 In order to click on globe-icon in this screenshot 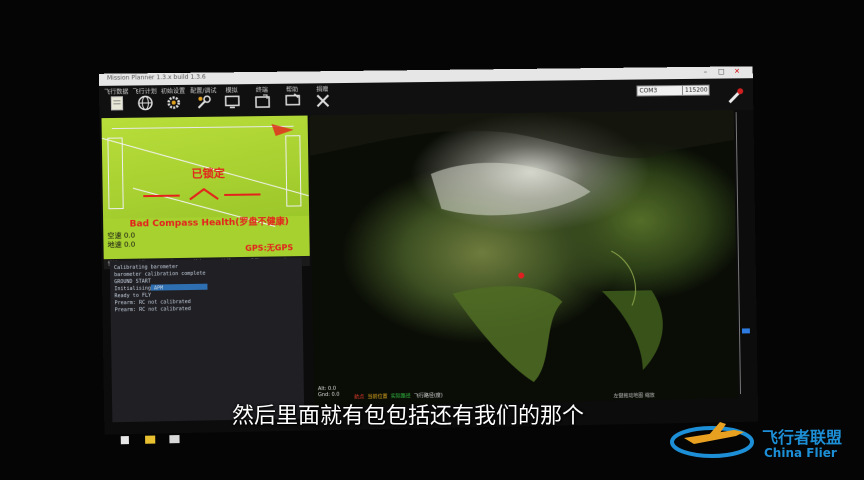, I will do `click(144, 102)`.